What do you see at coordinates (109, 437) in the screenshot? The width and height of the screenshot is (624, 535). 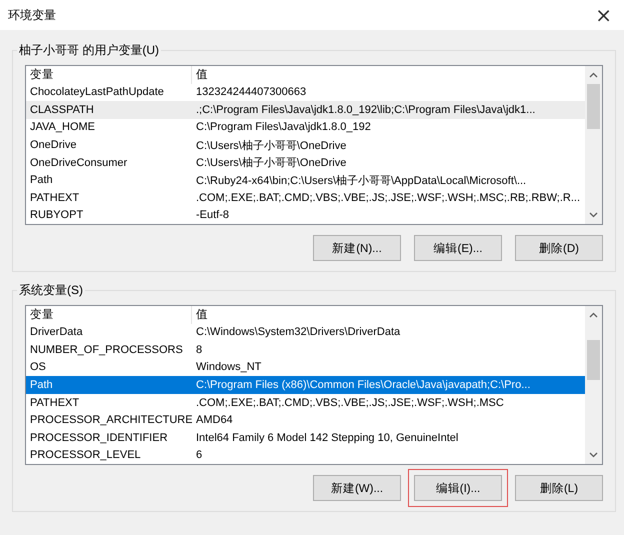 I see `variable-name-cell: PROCESSOR_IDENTIFIER` at bounding box center [109, 437].